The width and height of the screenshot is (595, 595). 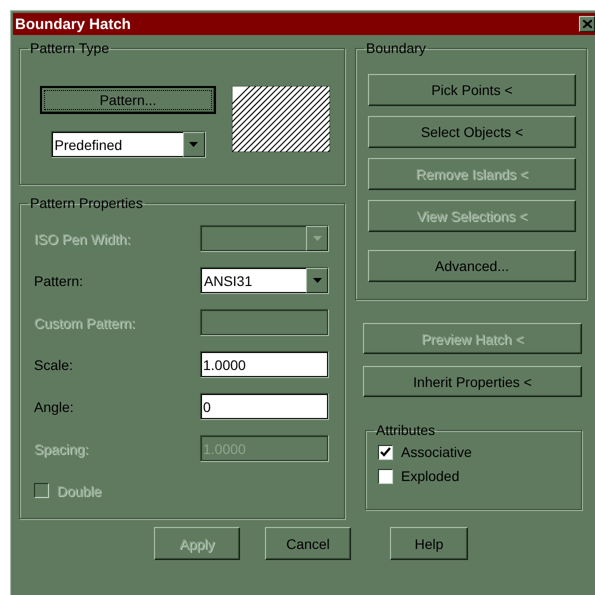 I want to click on checkbox-label: Exploded, so click(x=430, y=476).